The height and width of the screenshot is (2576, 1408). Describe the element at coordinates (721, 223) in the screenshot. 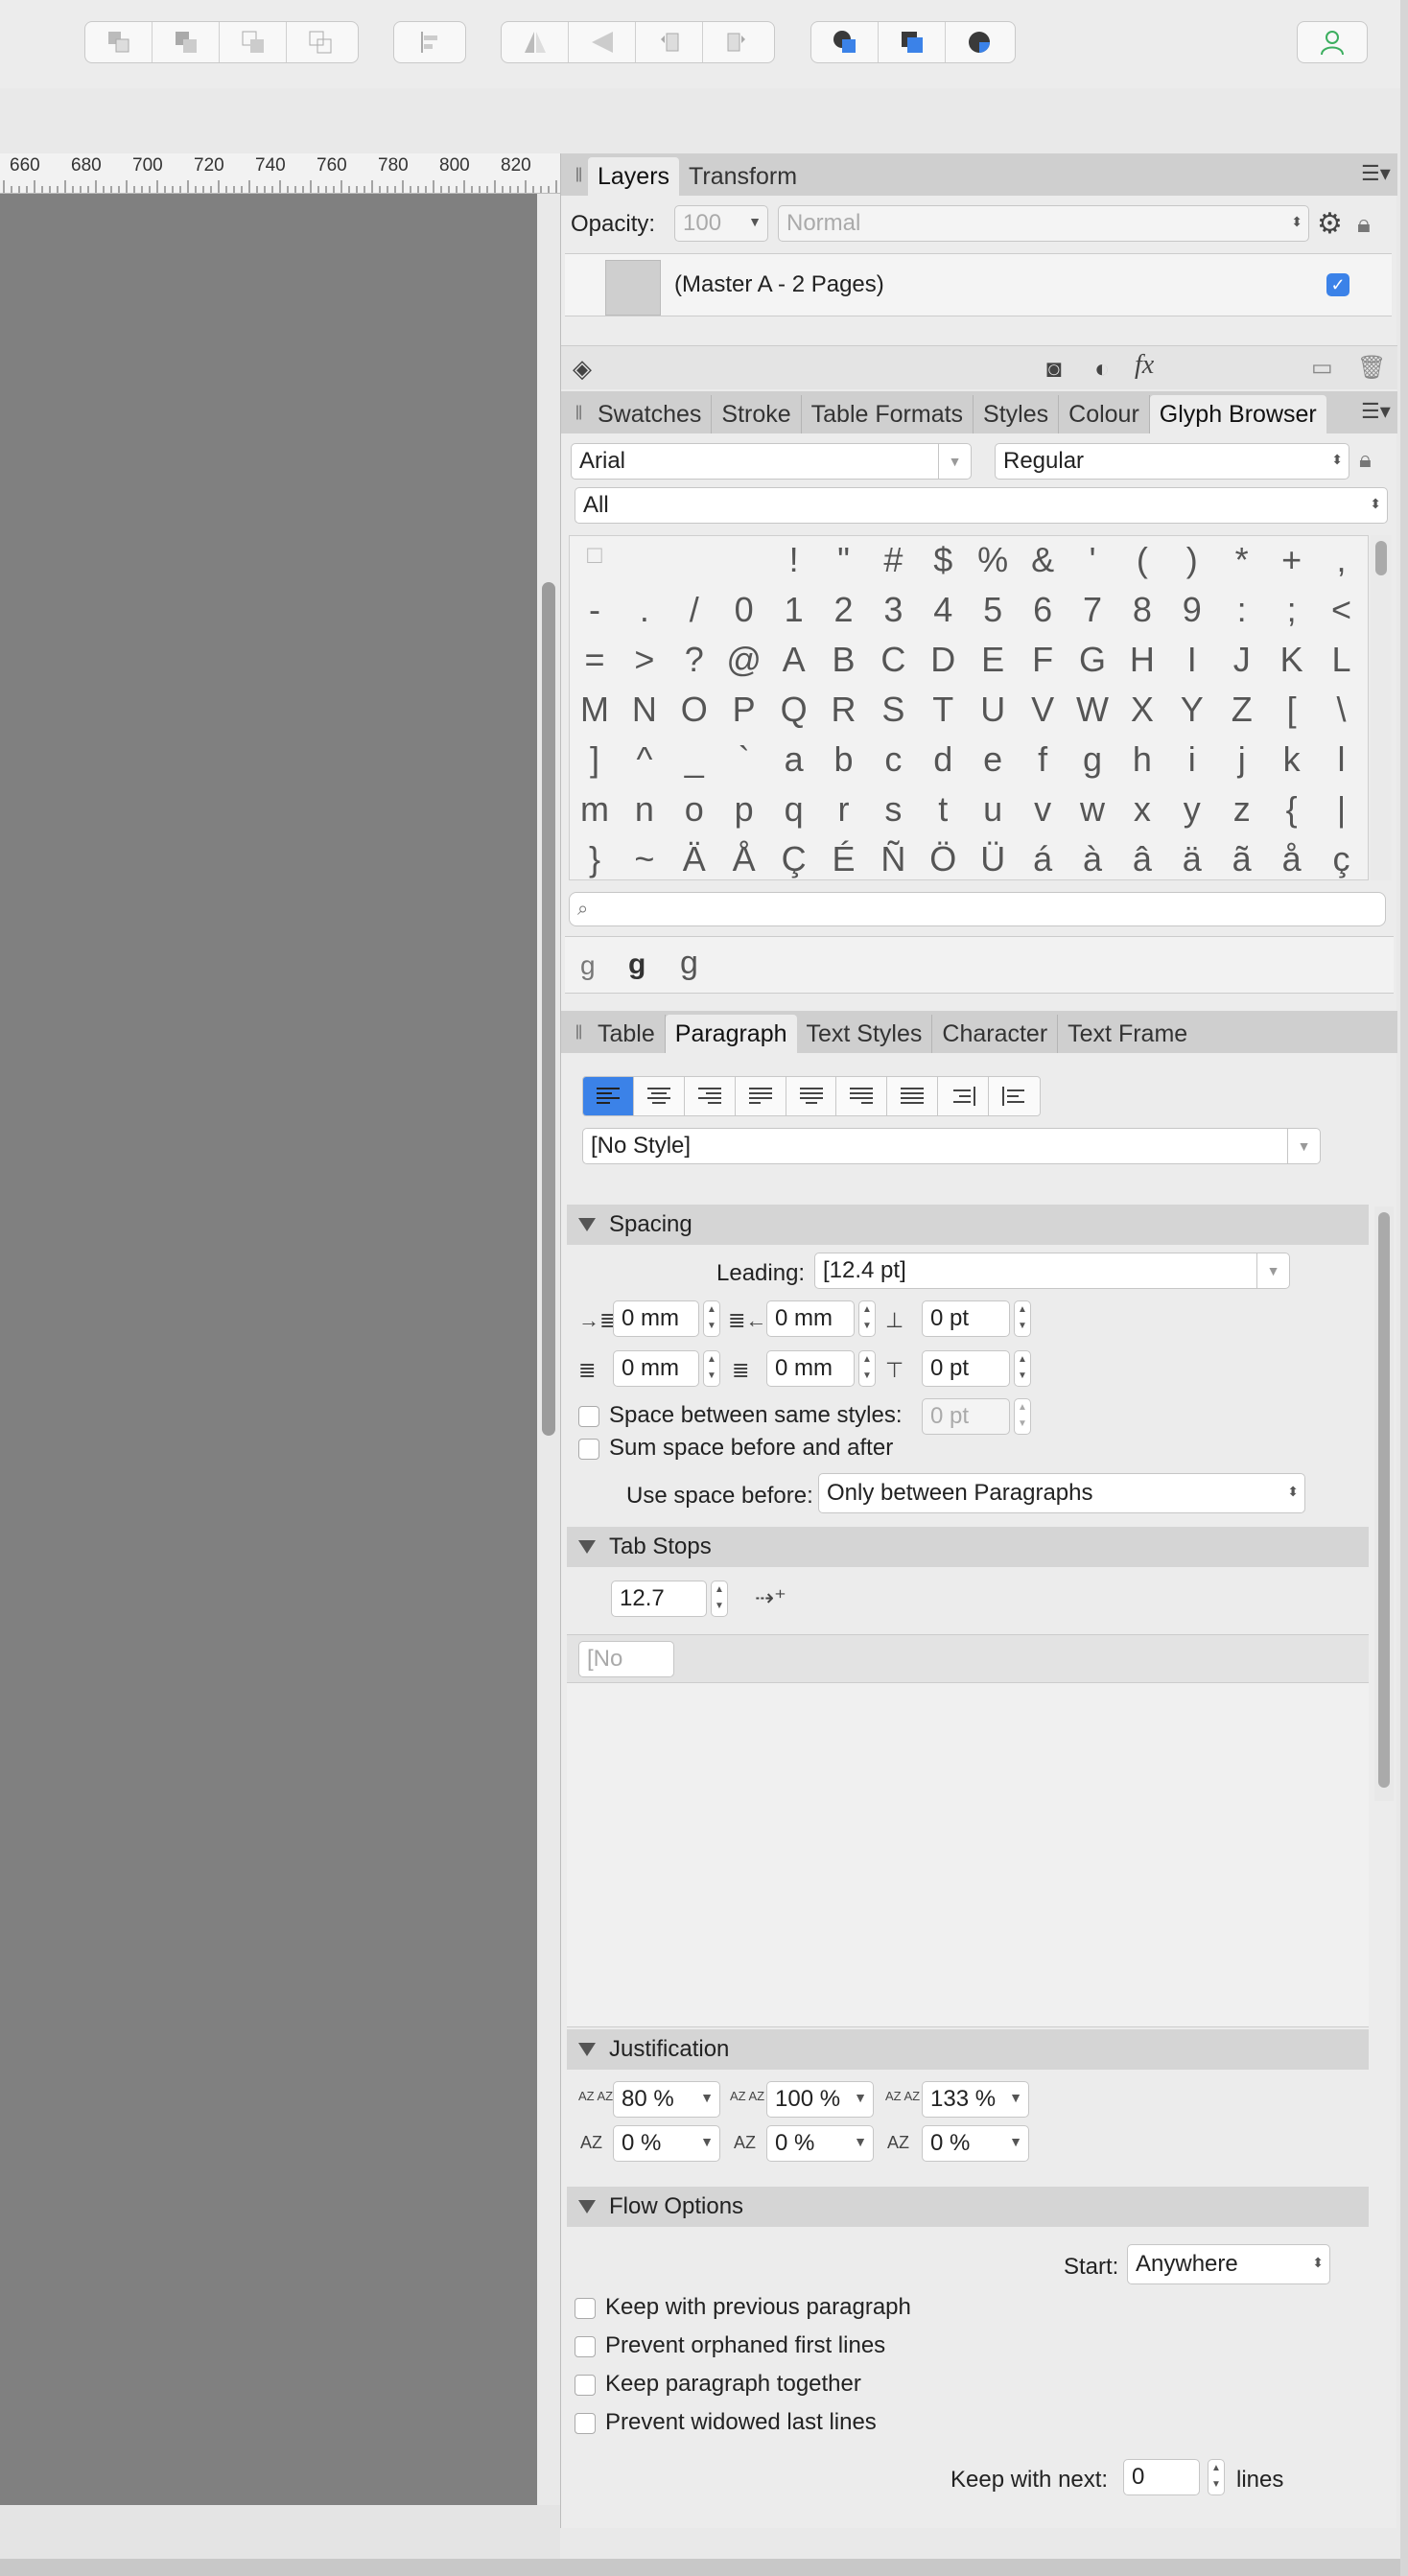

I see `opacity-field: 100 ▼` at that location.